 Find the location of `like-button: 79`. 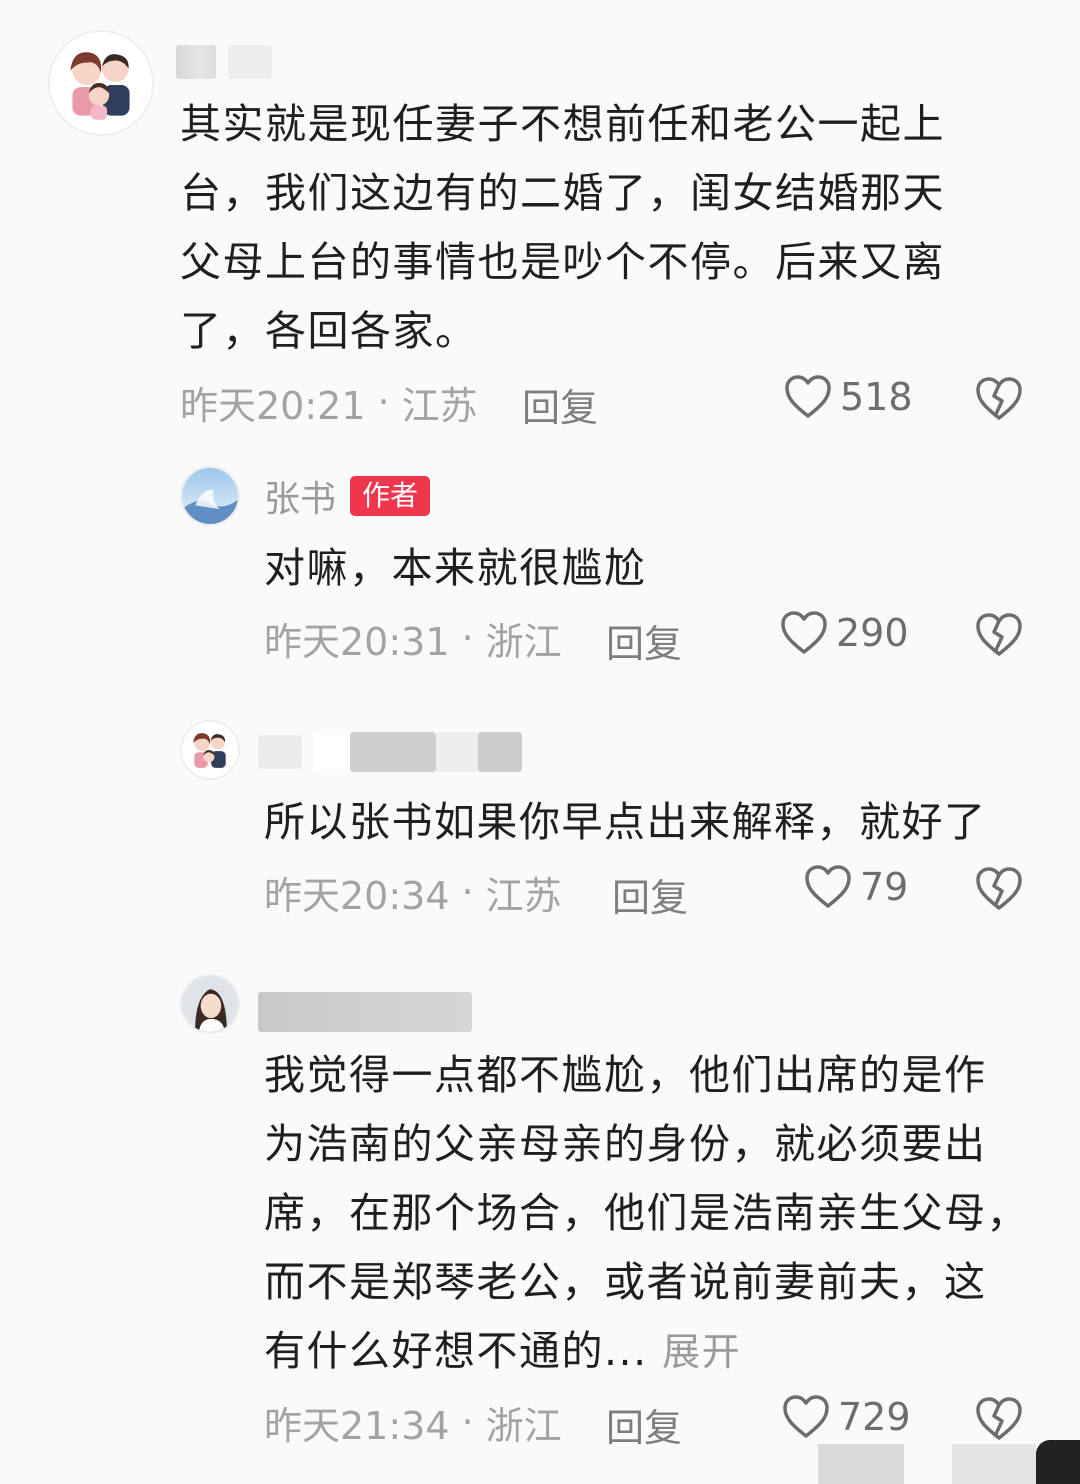

like-button: 79 is located at coordinates (856, 887).